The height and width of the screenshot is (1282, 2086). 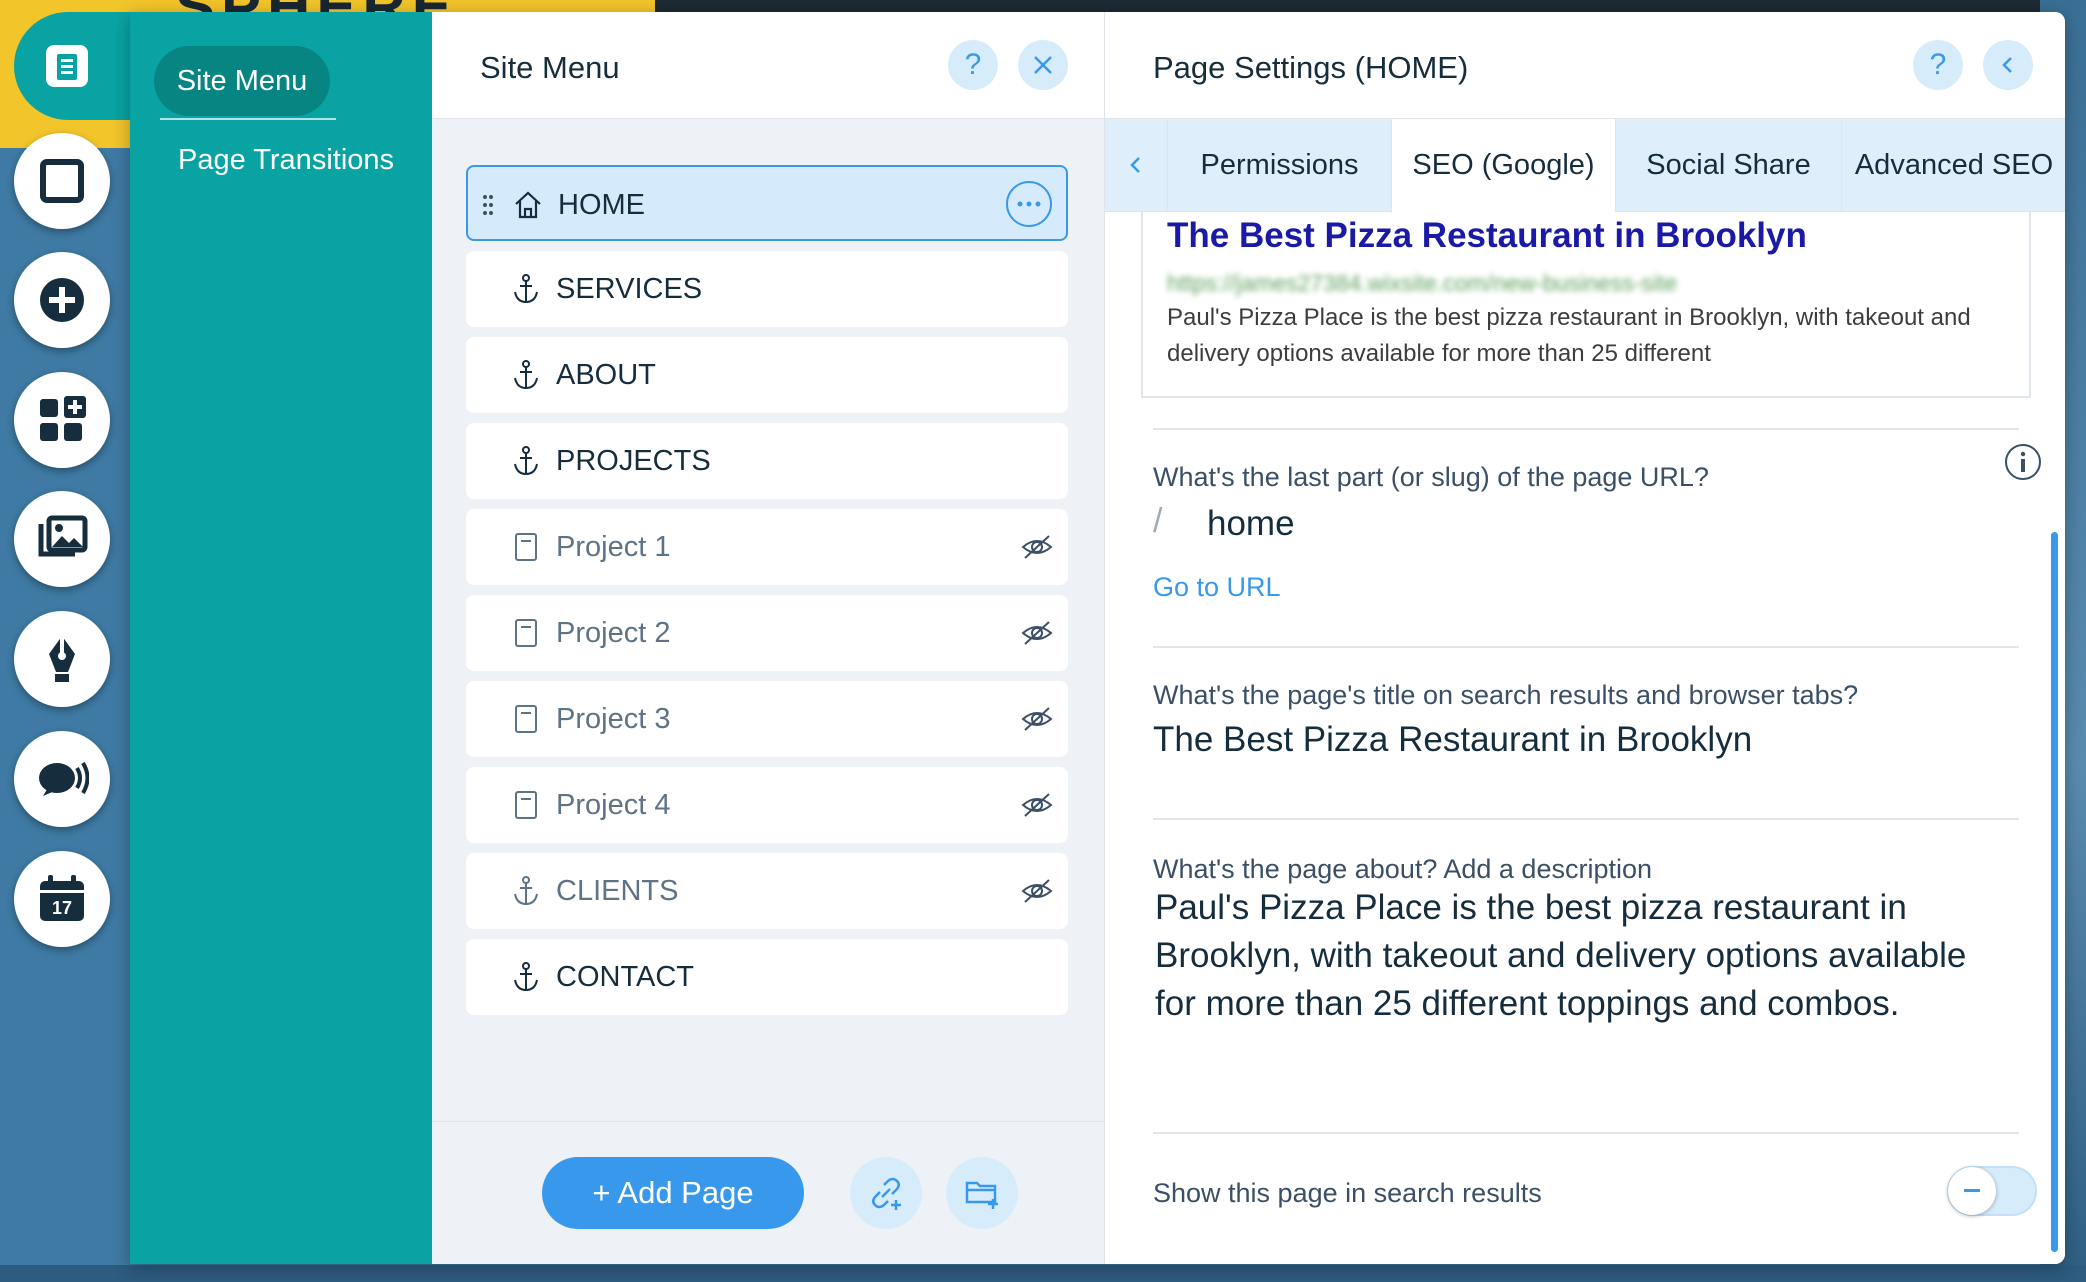 I want to click on seo-title-input: The Best Pizza Restaurant in Brooklyn, so click(x=1452, y=740).